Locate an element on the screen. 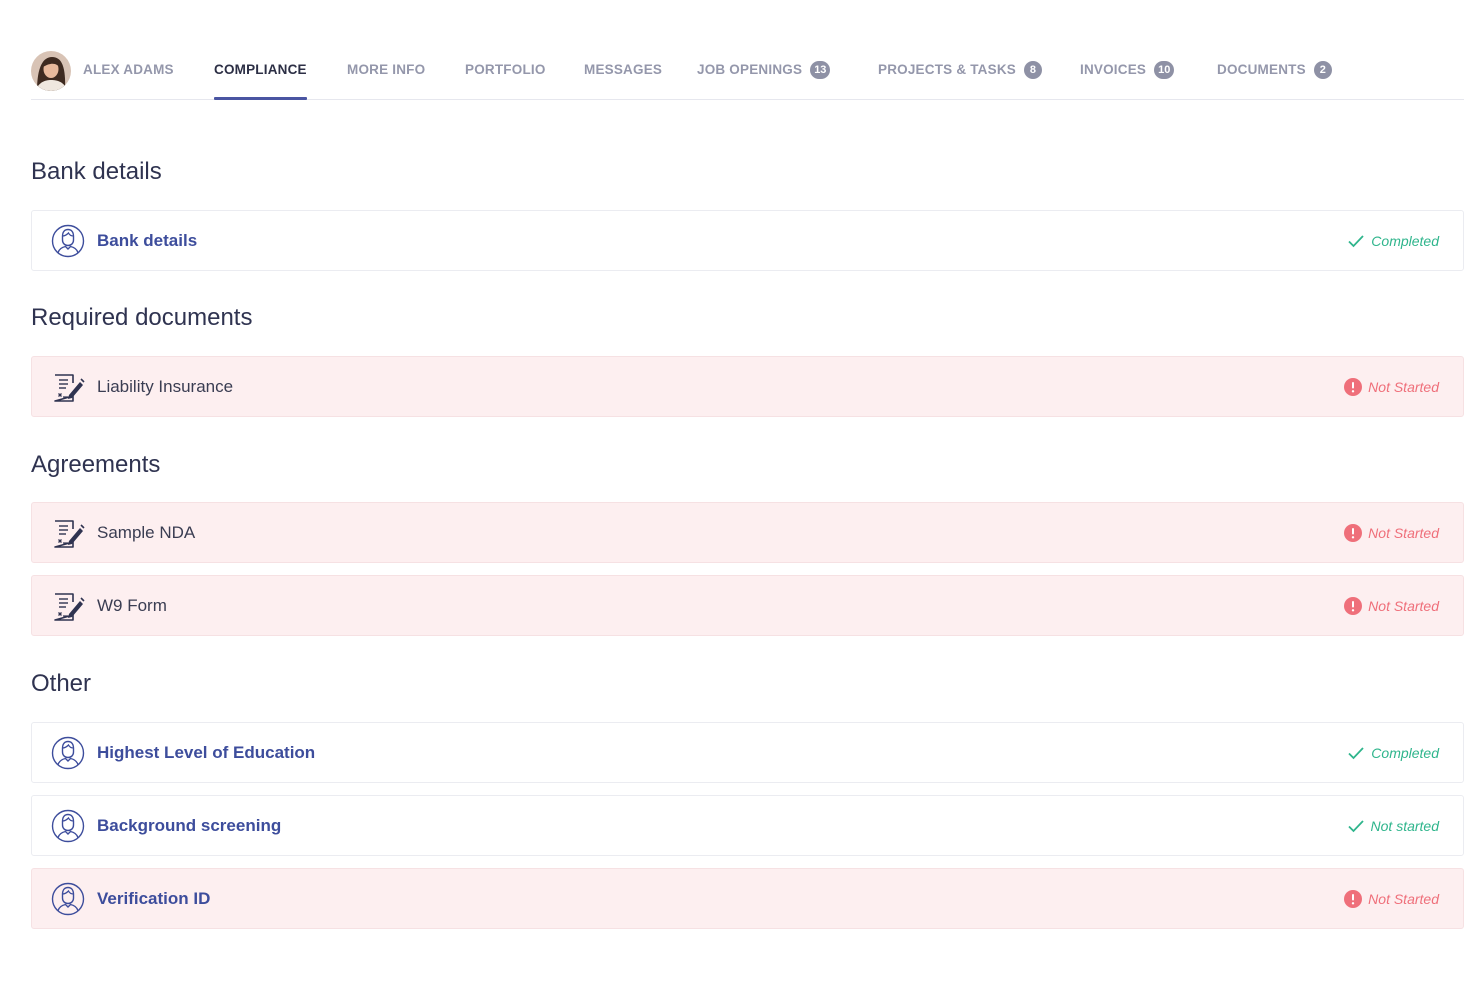 This screenshot has height=987, width=1480. tab-label: INVOICES is located at coordinates (1113, 69).